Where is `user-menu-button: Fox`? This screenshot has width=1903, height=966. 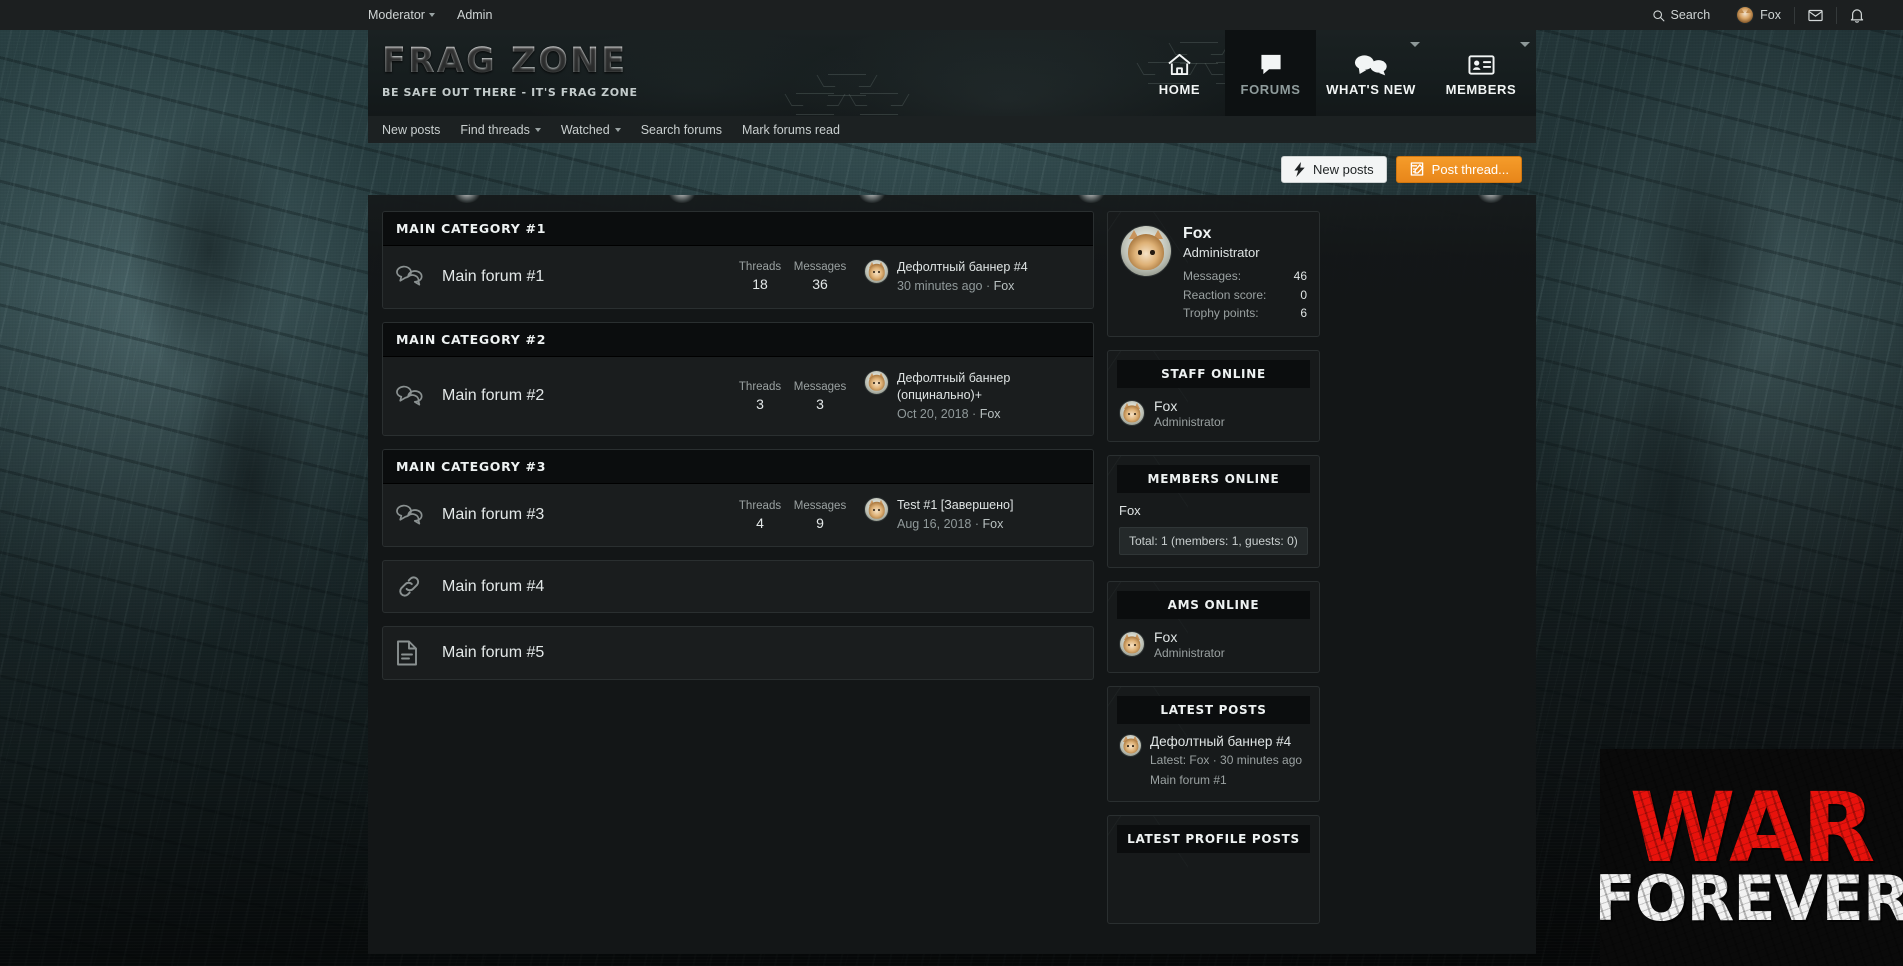
user-menu-button: Fox is located at coordinates (1758, 15).